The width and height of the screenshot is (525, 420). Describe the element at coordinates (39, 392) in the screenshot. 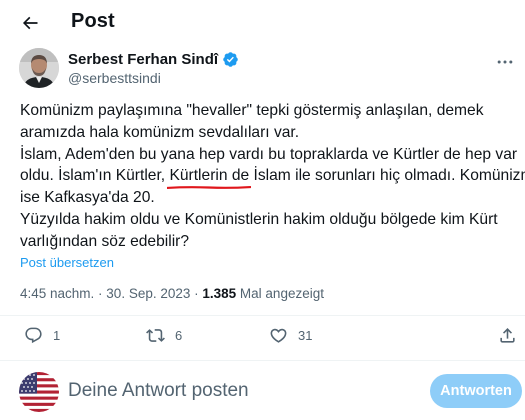

I see `us-flag-icon` at that location.